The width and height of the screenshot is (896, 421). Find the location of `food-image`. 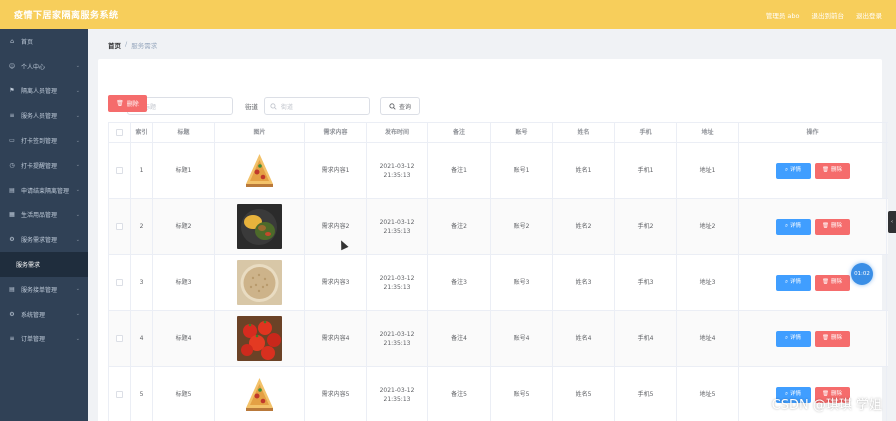

food-image is located at coordinates (259, 338).